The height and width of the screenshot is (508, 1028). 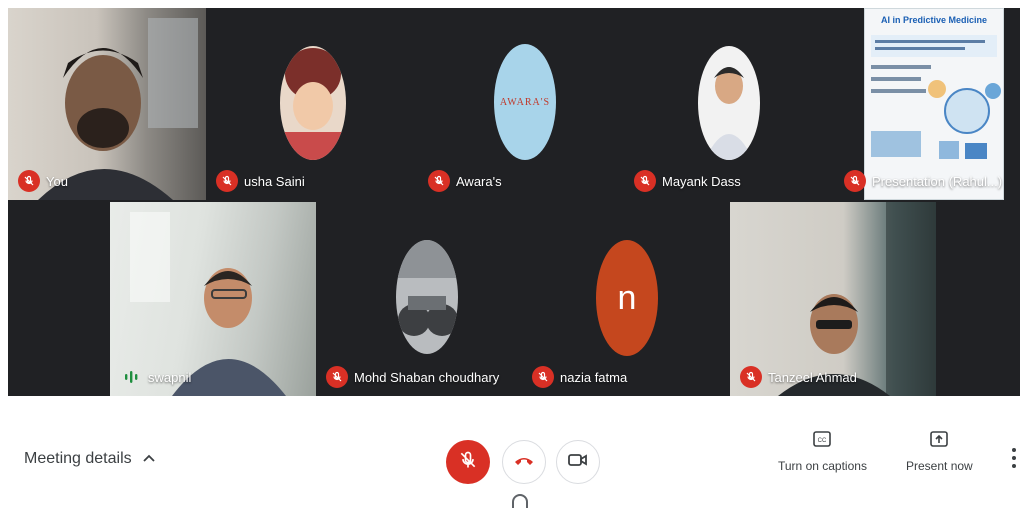 What do you see at coordinates (170, 377) in the screenshot?
I see `participant-name: swapnil` at bounding box center [170, 377].